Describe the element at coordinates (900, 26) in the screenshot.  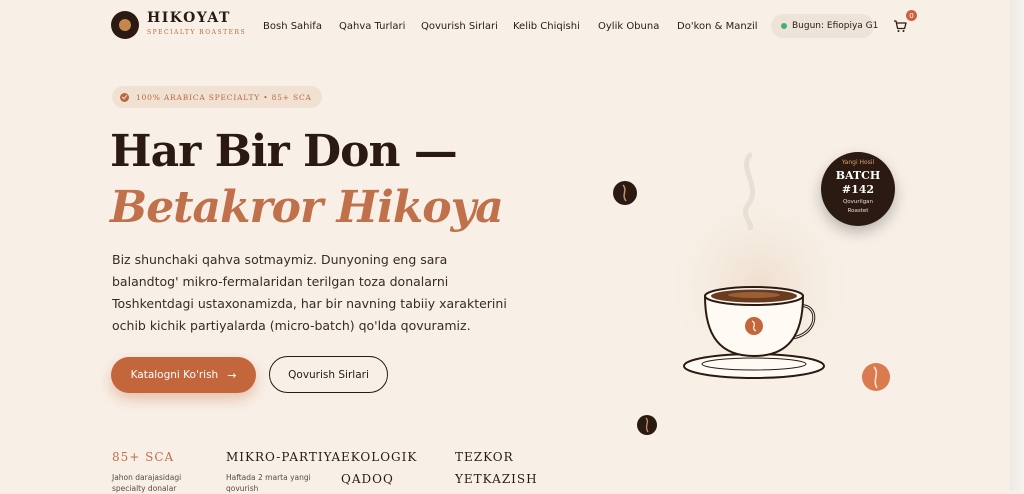
I see `cart-icon` at that location.